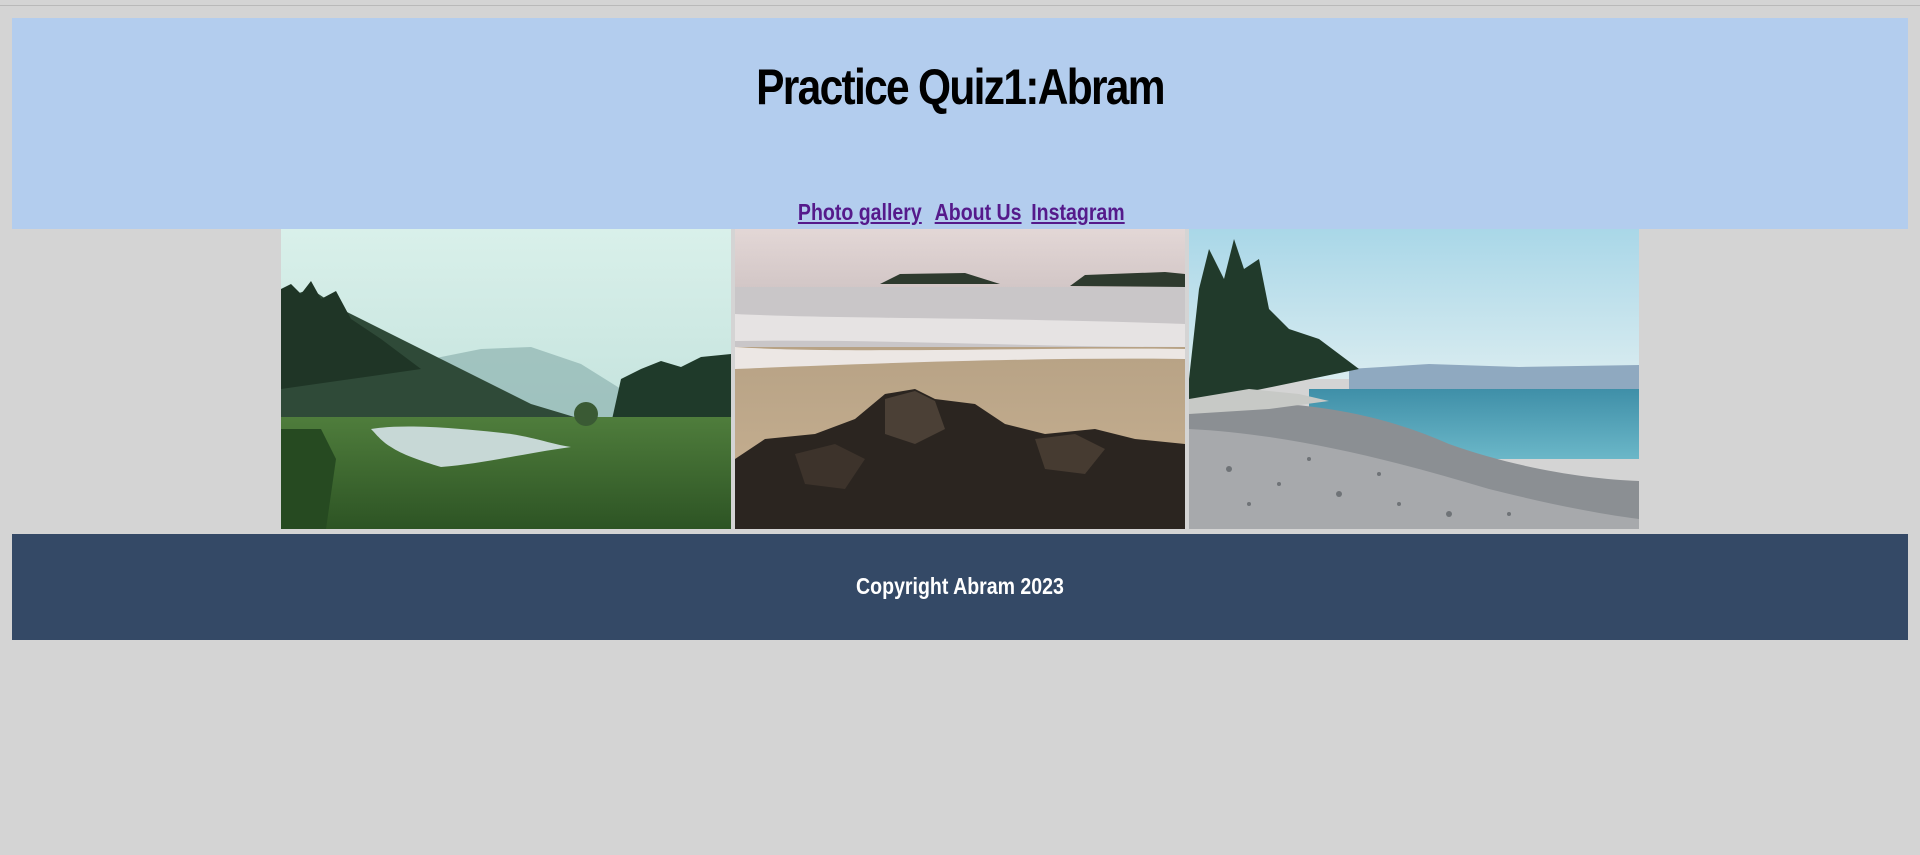  What do you see at coordinates (960, 87) in the screenshot?
I see `page-title: Practice Quiz1:Abram` at bounding box center [960, 87].